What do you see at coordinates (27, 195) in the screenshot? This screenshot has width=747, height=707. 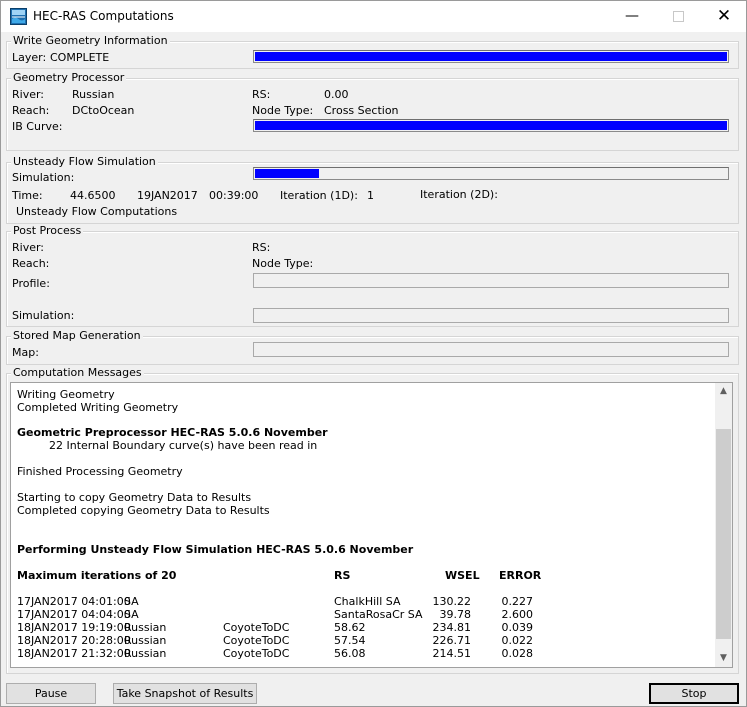 I see `time-label: Time:` at bounding box center [27, 195].